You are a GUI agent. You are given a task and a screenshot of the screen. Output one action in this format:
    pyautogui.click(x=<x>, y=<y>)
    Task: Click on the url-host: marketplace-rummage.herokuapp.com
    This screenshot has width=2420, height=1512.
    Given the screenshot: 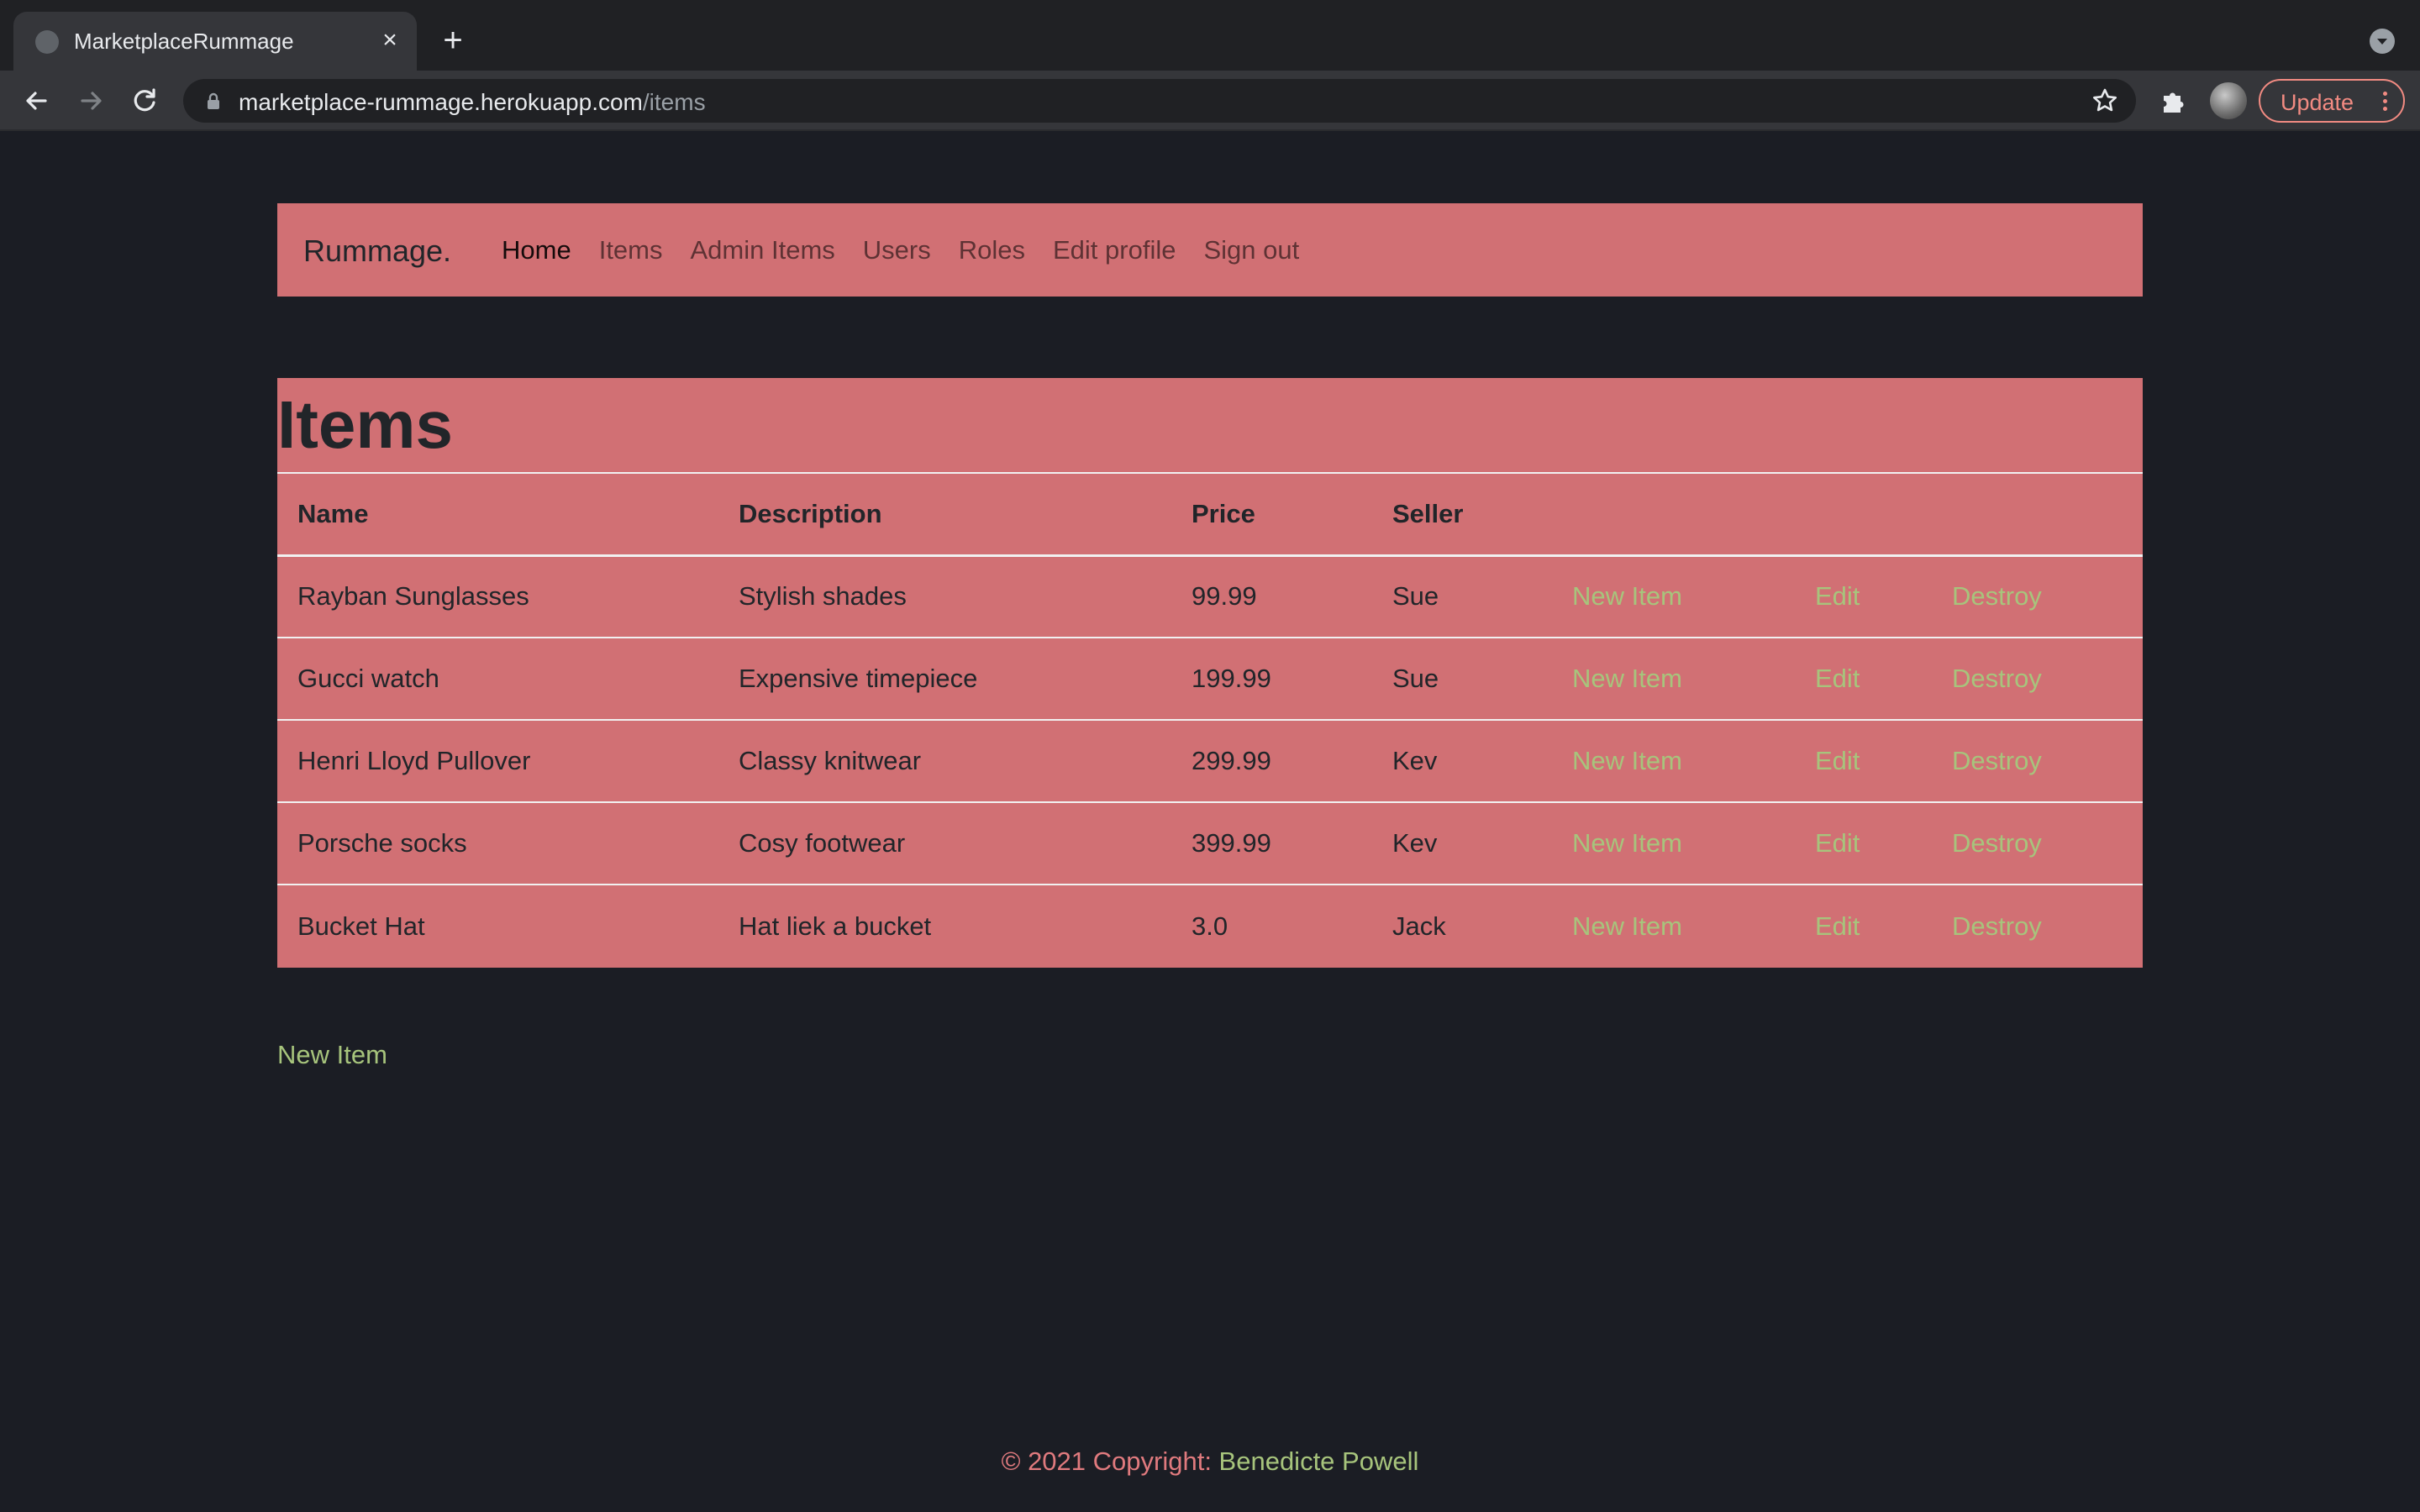 What is the action you would take?
    pyautogui.click(x=441, y=102)
    